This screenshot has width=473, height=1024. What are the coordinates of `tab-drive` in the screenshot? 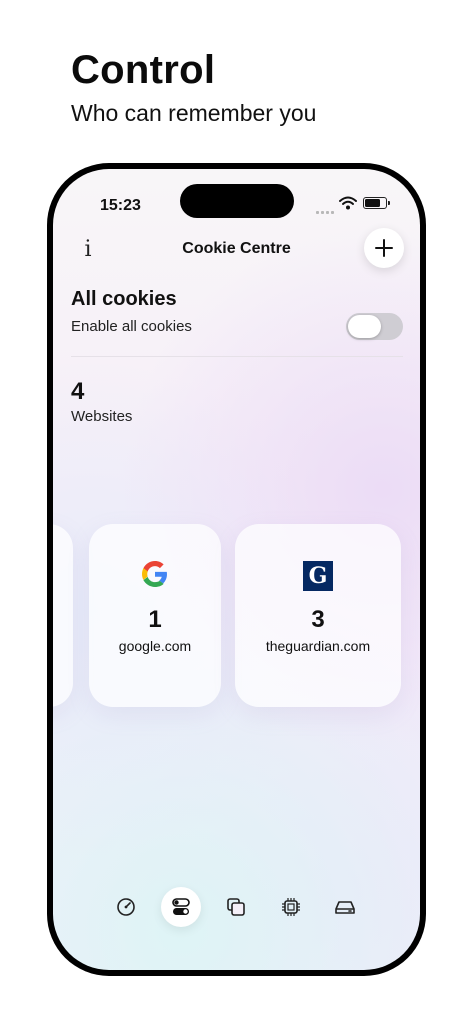 It's located at (345, 907).